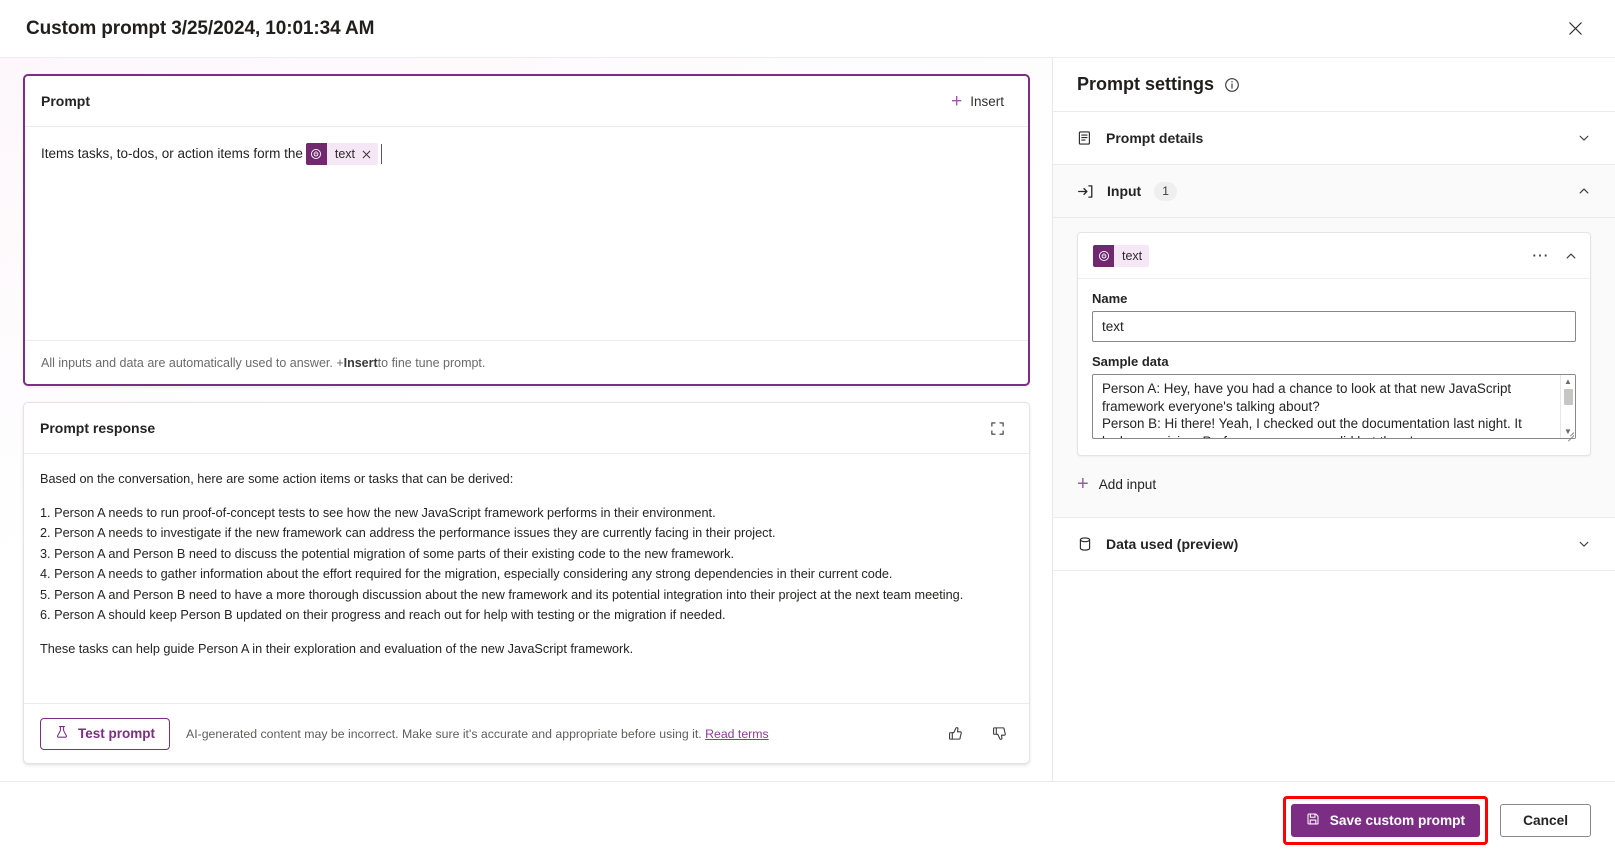  What do you see at coordinates (1124, 191) in the screenshot?
I see `sidebar-item-label: Input` at bounding box center [1124, 191].